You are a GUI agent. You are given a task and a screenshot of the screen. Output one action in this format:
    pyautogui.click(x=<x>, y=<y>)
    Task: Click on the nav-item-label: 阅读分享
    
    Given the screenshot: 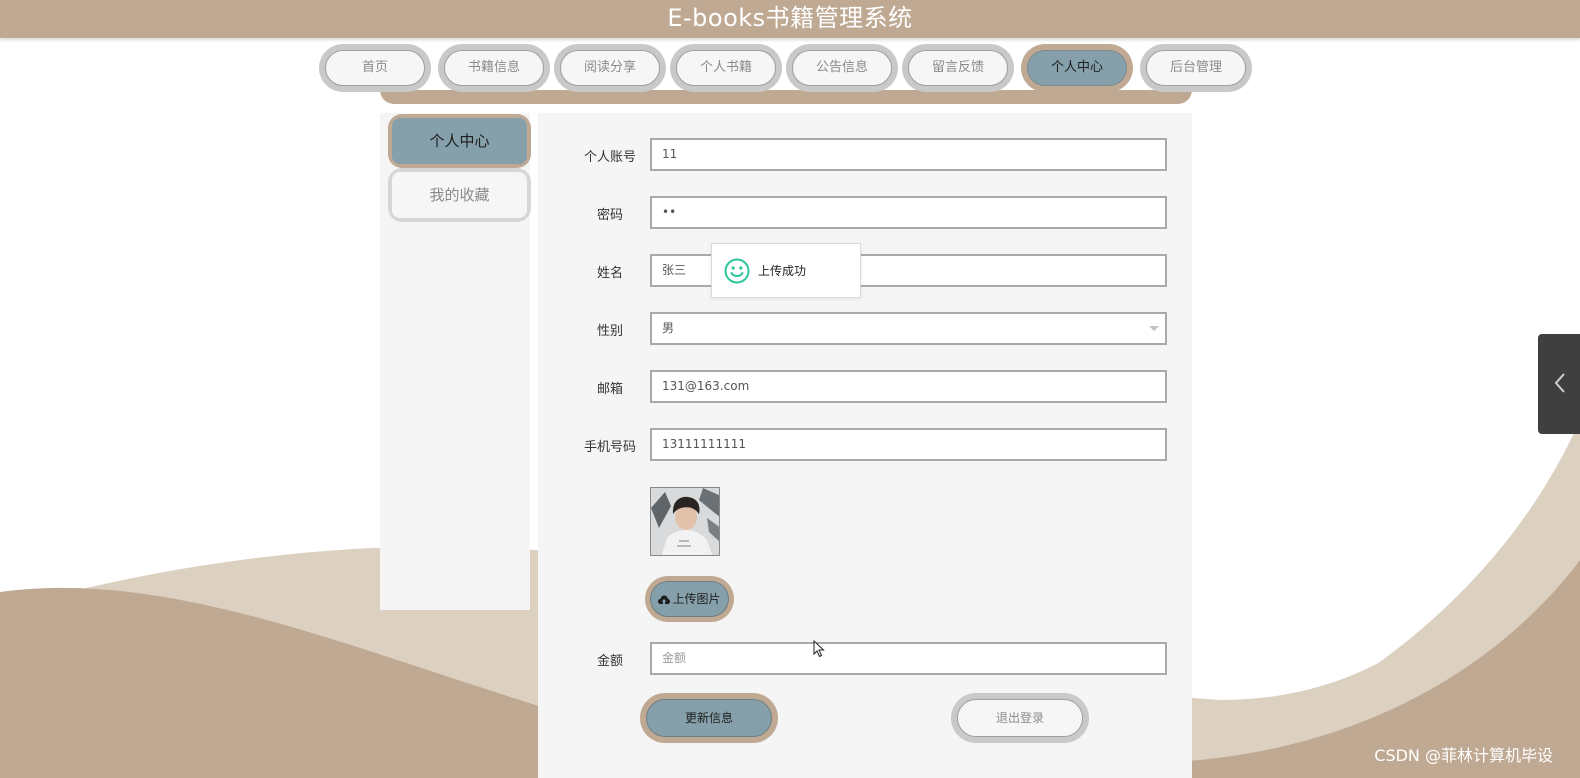 What is the action you would take?
    pyautogui.click(x=610, y=68)
    